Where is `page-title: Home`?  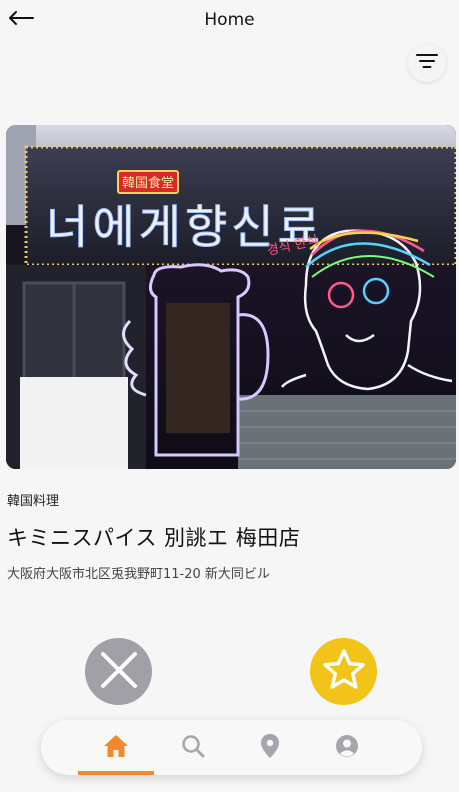
page-title: Home is located at coordinates (229, 20).